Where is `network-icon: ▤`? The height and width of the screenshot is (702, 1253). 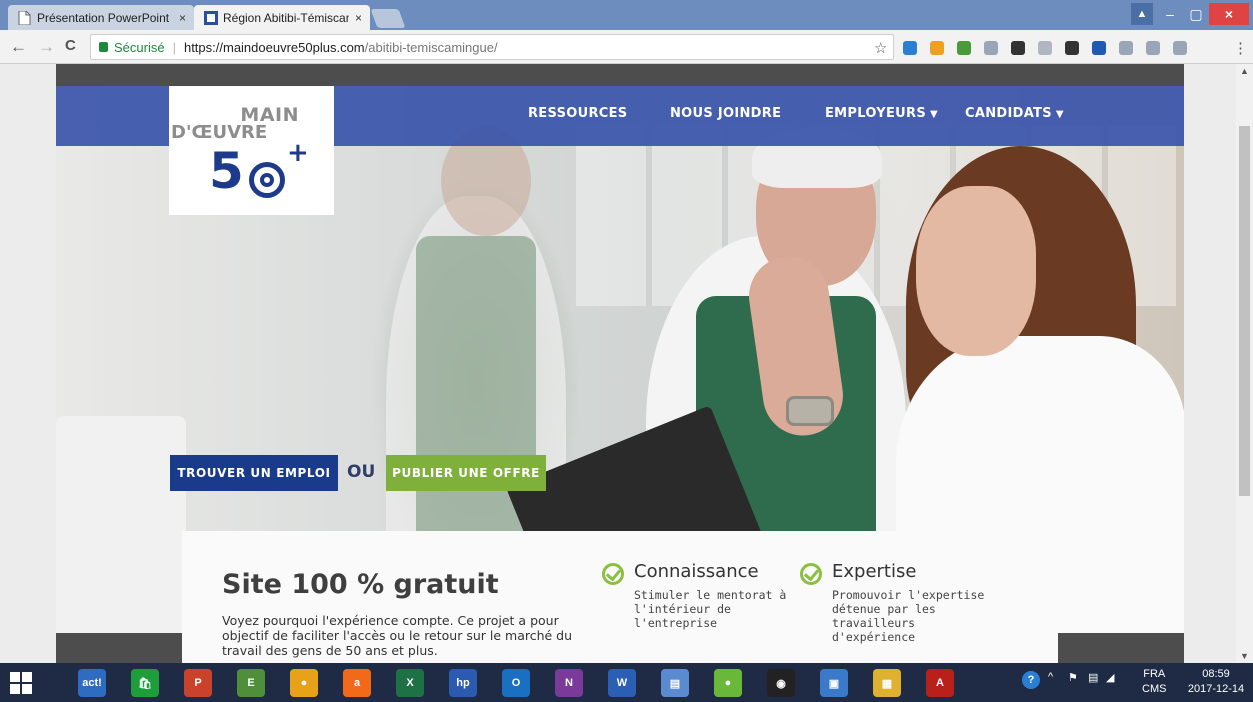 network-icon: ▤ is located at coordinates (1093, 677).